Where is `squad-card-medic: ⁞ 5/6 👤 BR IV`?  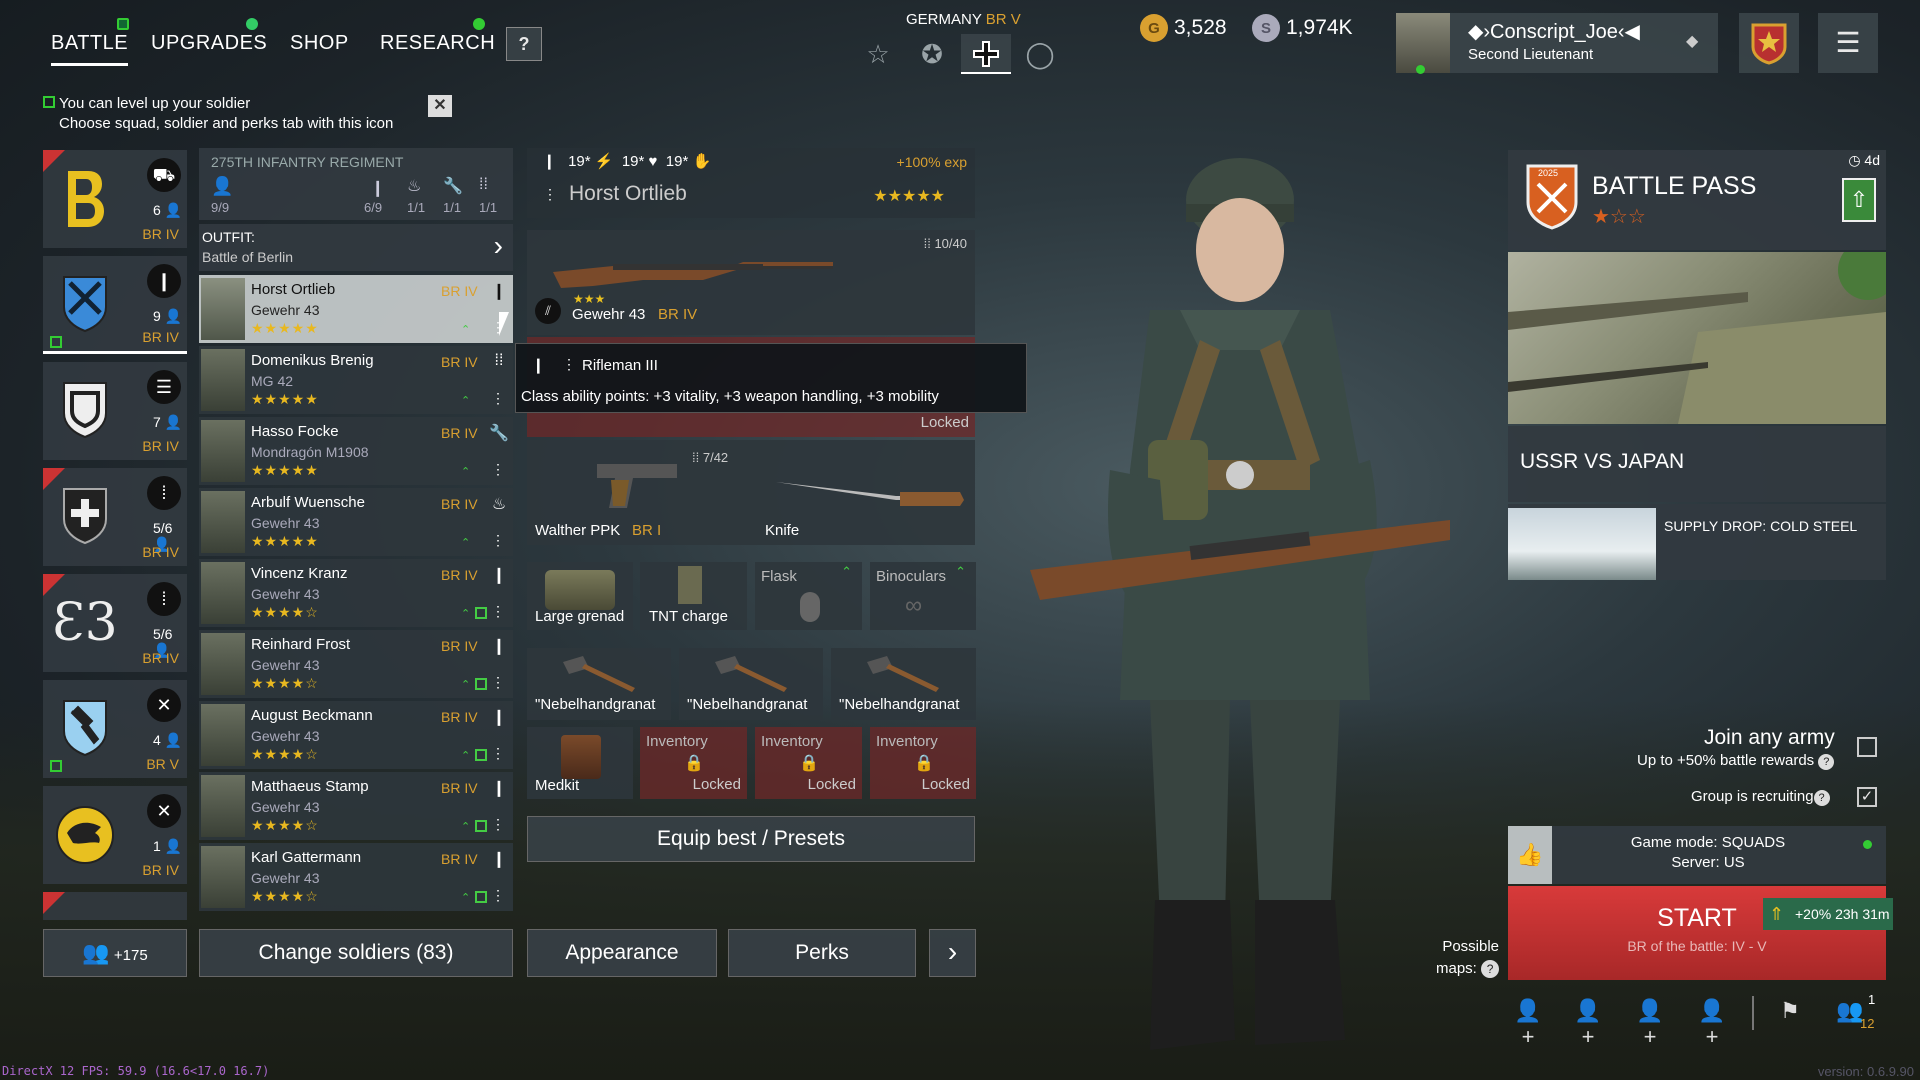
squad-card-medic: ⁞ 5/6 👤 BR IV is located at coordinates (115, 517).